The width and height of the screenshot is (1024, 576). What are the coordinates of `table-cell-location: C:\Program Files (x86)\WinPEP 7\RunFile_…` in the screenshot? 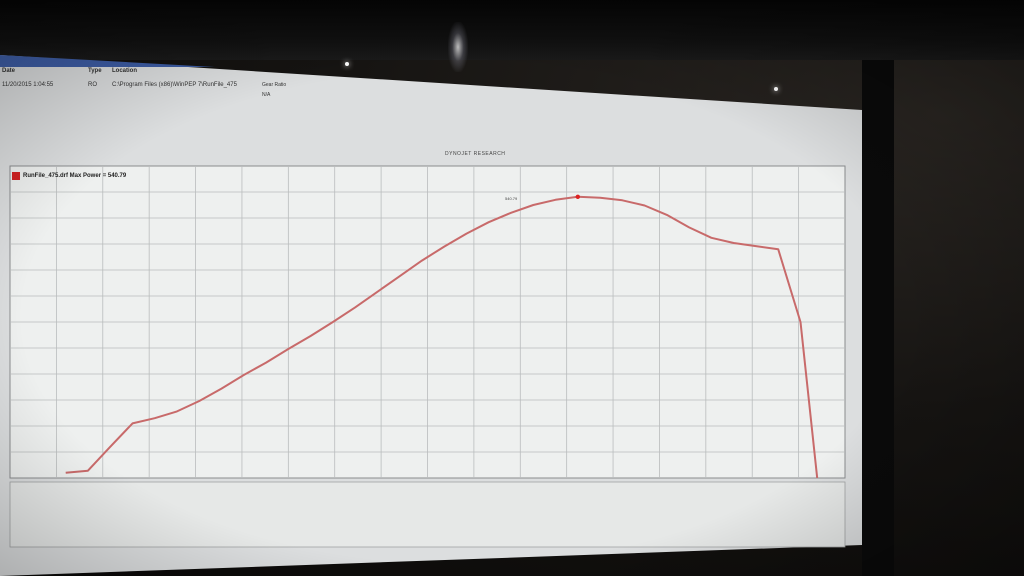 It's located at (174, 85).